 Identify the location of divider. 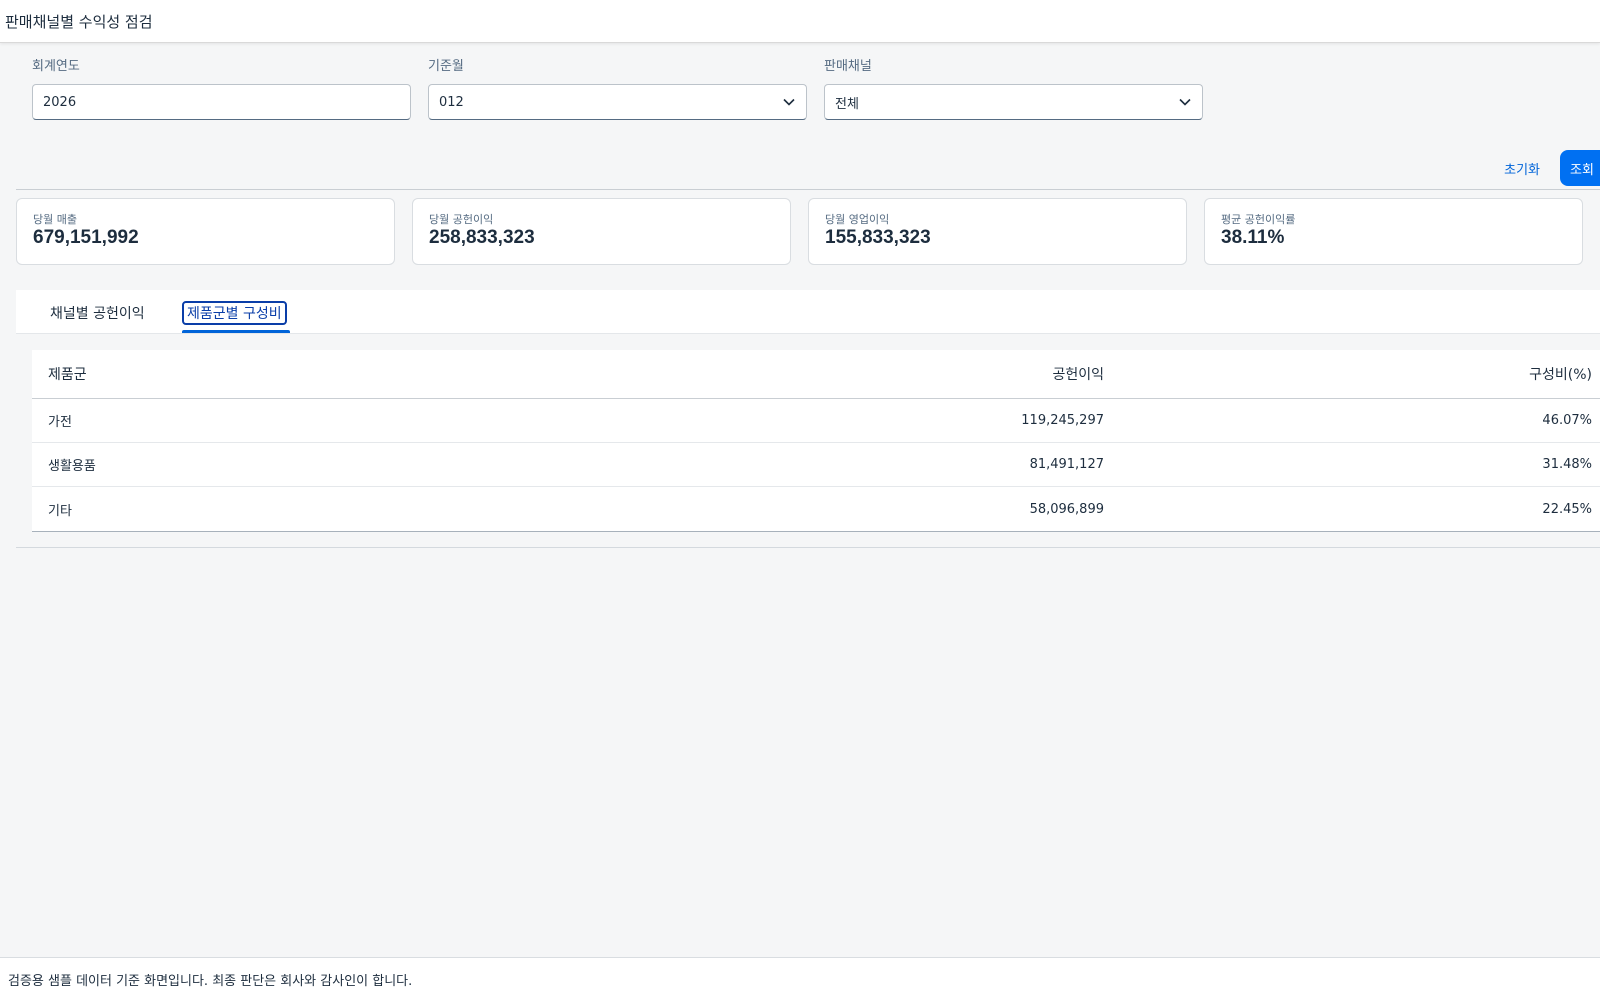
(808, 189).